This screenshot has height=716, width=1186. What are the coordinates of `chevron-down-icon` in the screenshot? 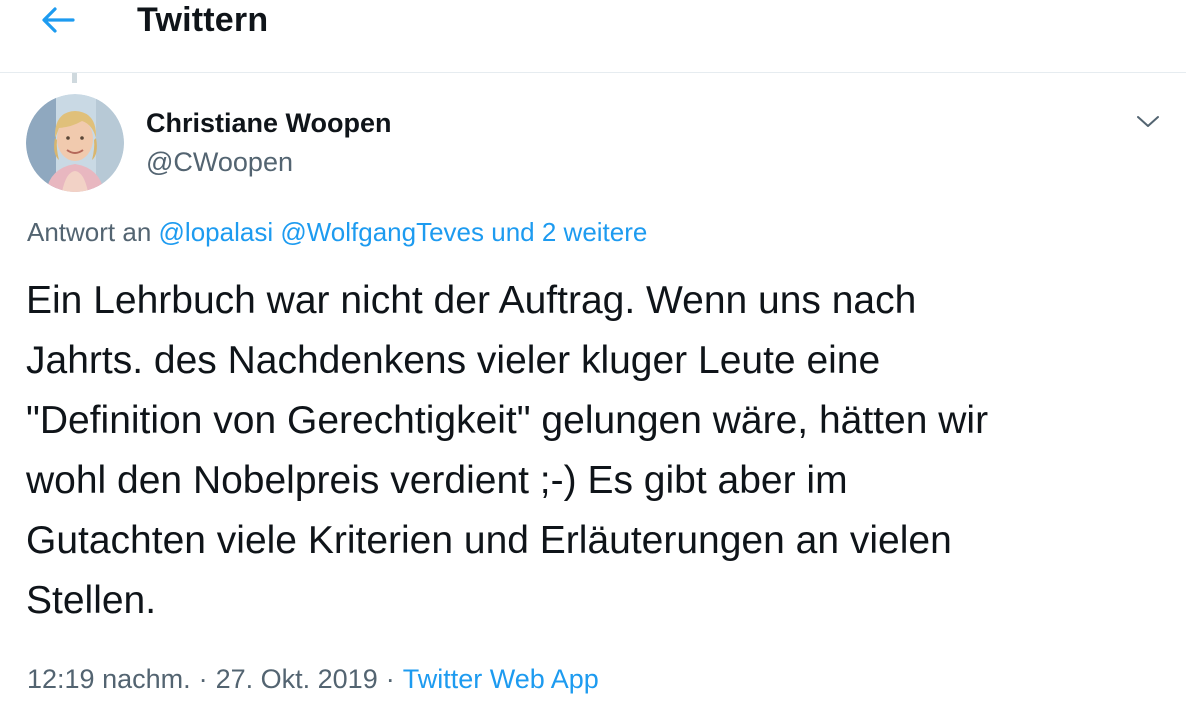 It's located at (1148, 121).